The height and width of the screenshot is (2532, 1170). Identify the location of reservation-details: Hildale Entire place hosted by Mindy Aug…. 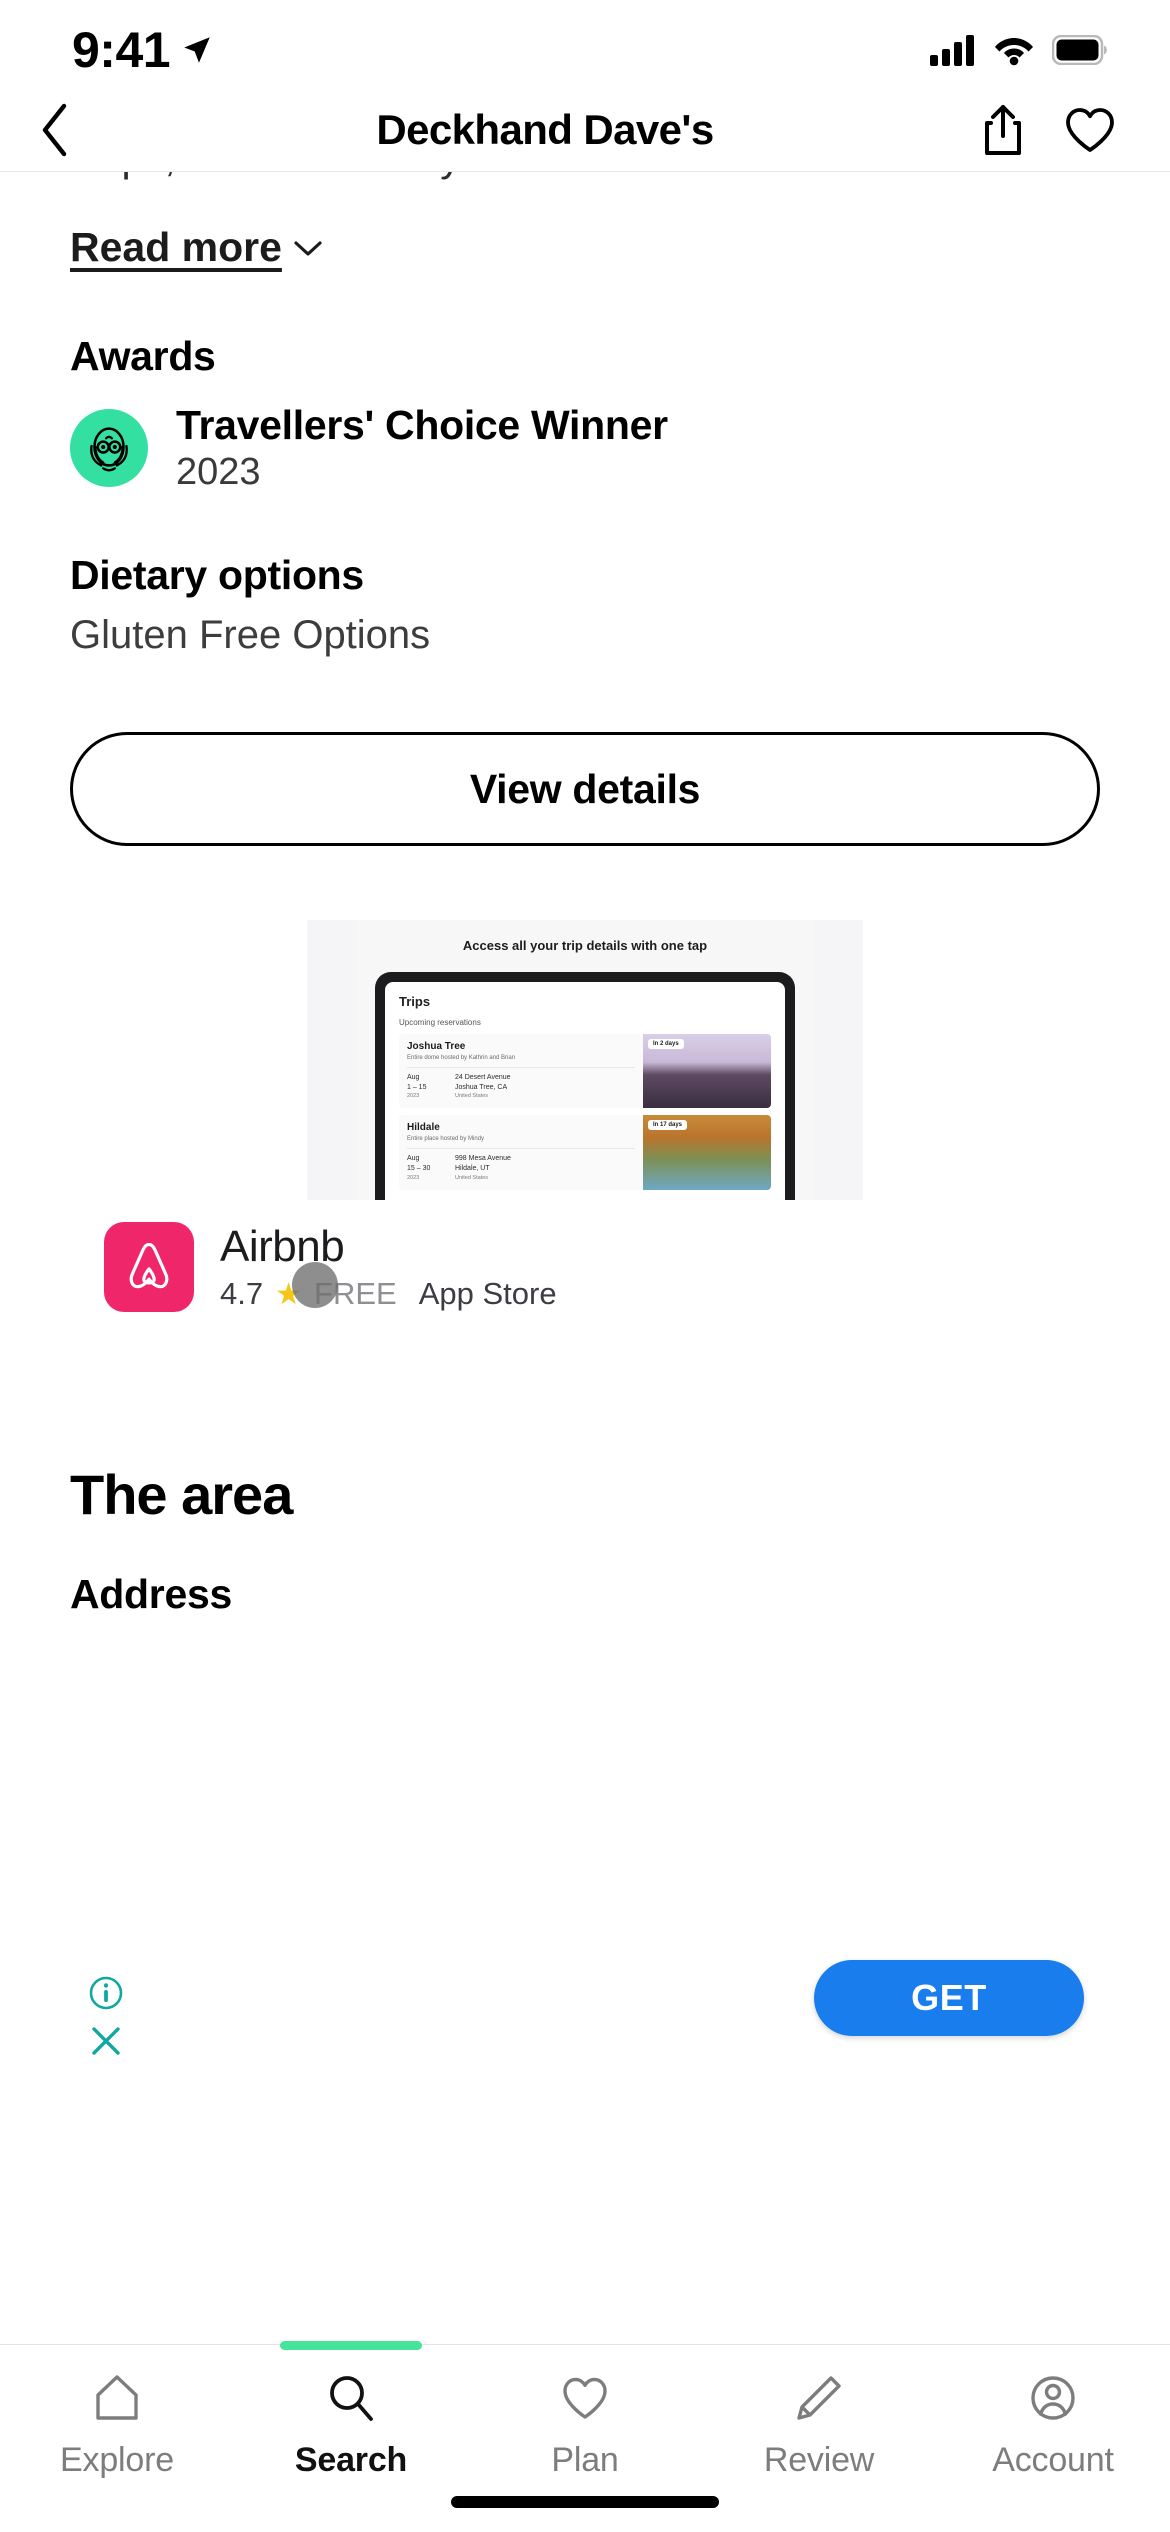
(521, 1152).